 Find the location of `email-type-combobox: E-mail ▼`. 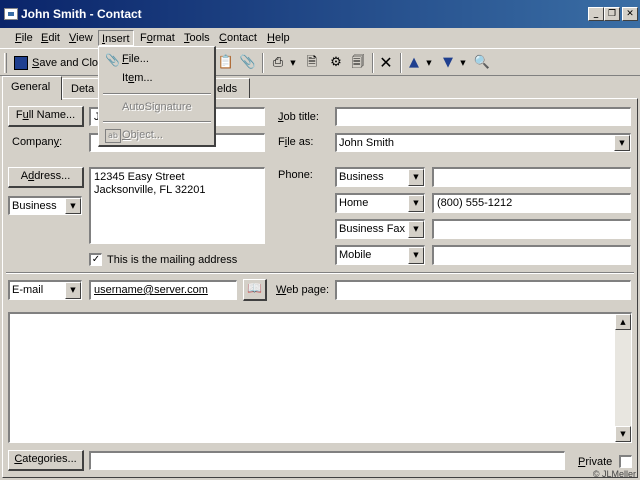

email-type-combobox: E-mail ▼ is located at coordinates (45, 290).